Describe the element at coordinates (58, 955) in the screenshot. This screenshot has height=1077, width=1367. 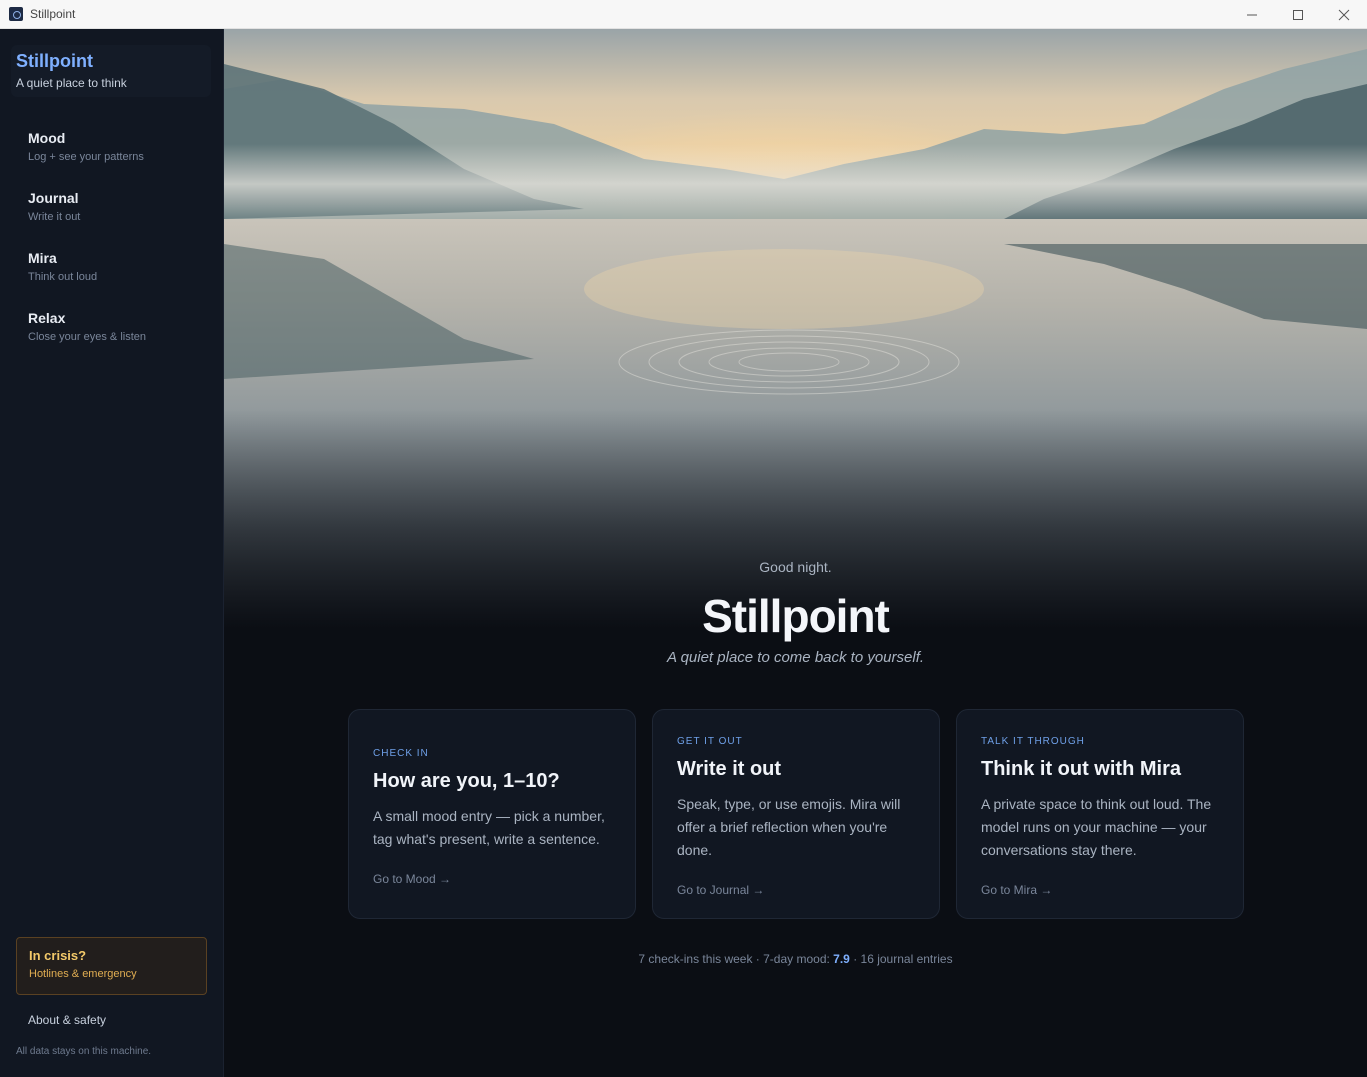
I see `crisis-title: In crisis?` at that location.